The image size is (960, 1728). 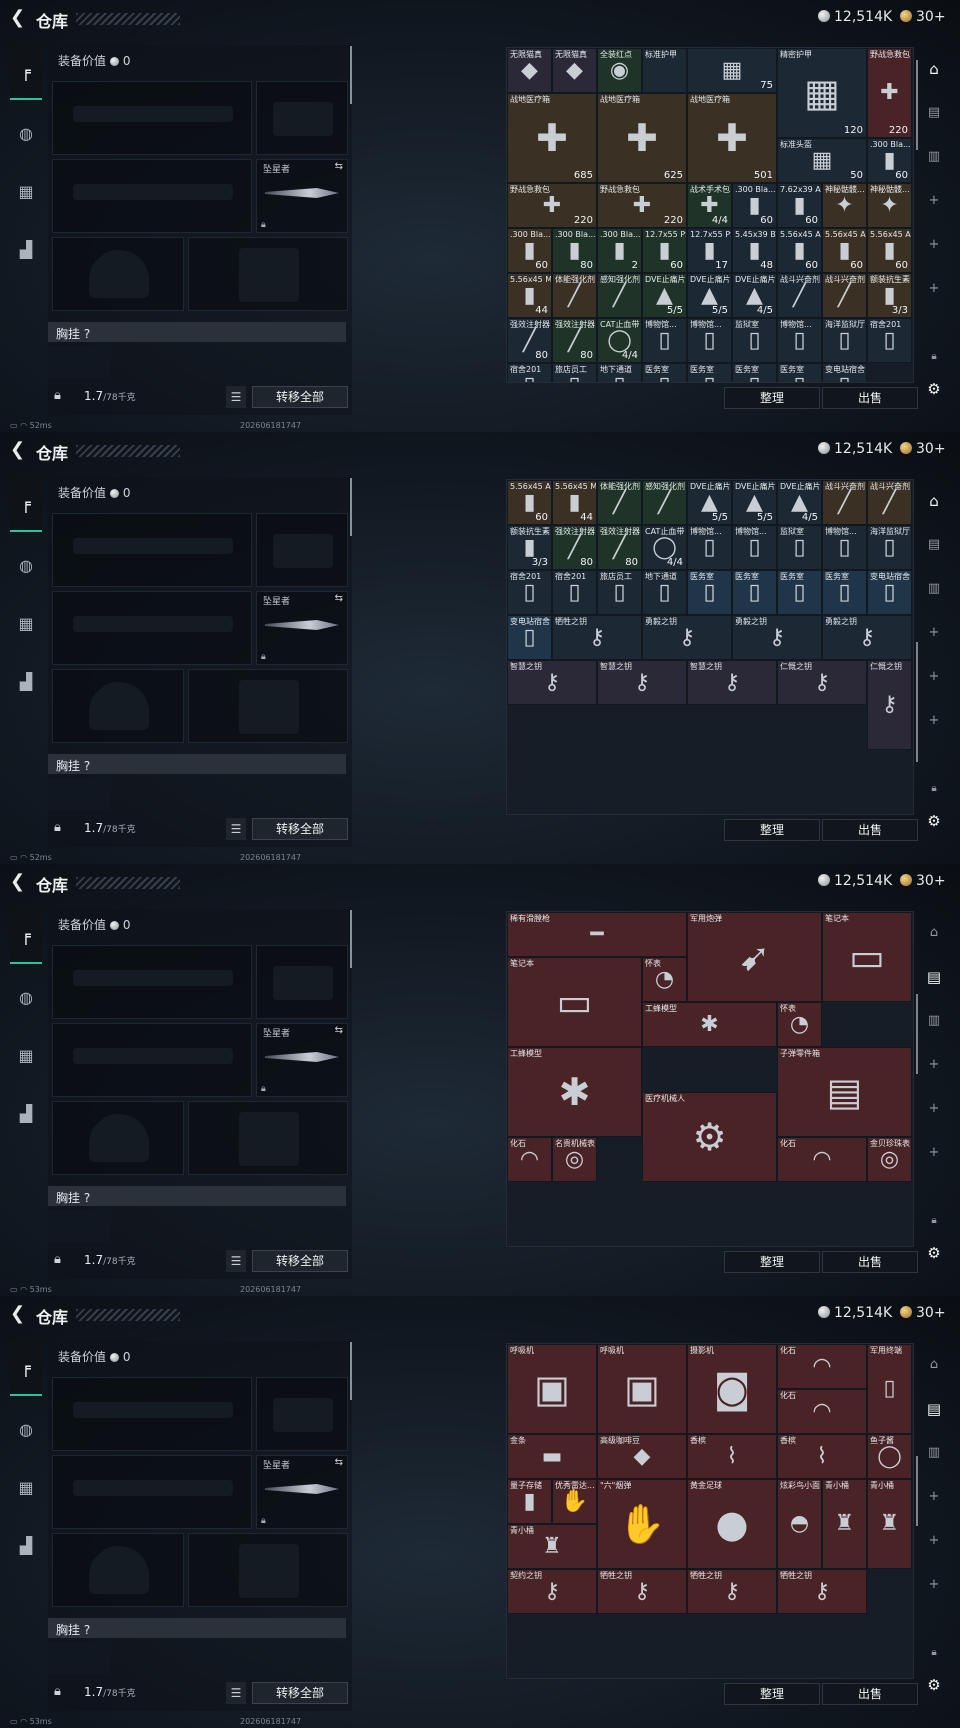 What do you see at coordinates (351, 1371) in the screenshot?
I see `equipment-scrollbar` at bounding box center [351, 1371].